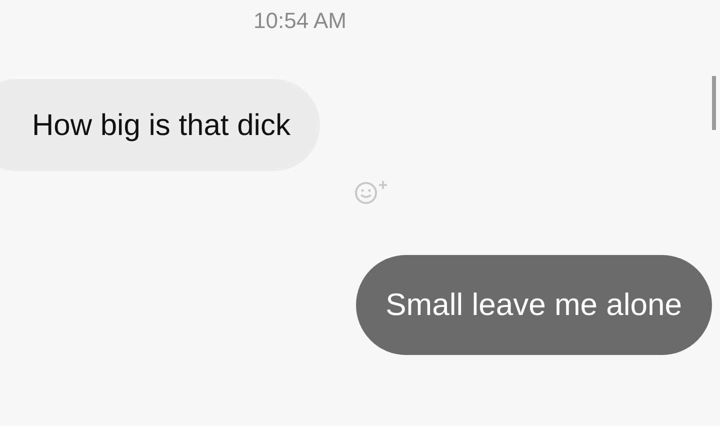  Describe the element at coordinates (534, 305) in the screenshot. I see `message-bubble: Small leave me alone` at that location.